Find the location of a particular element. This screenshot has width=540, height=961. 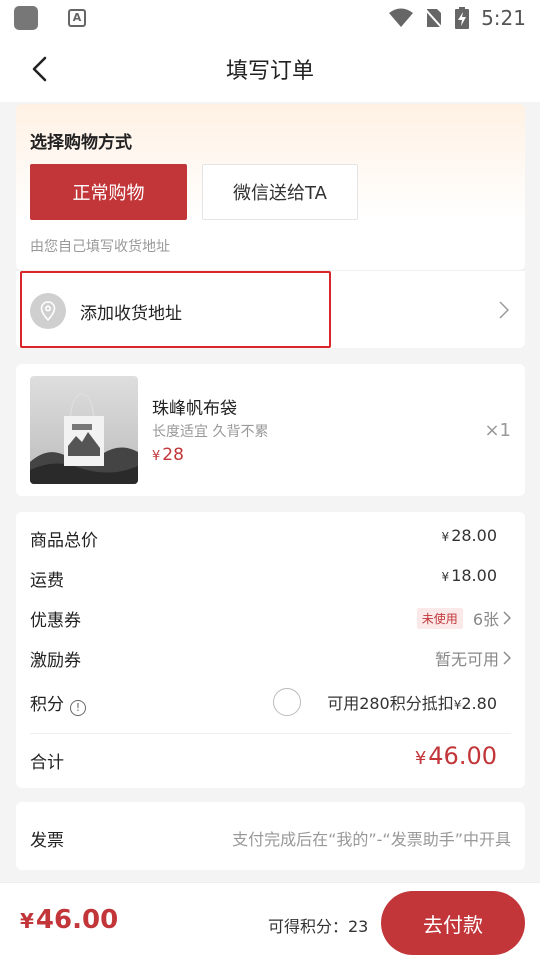

coupon-selector: 未使用 6张 is located at coordinates (463, 618).